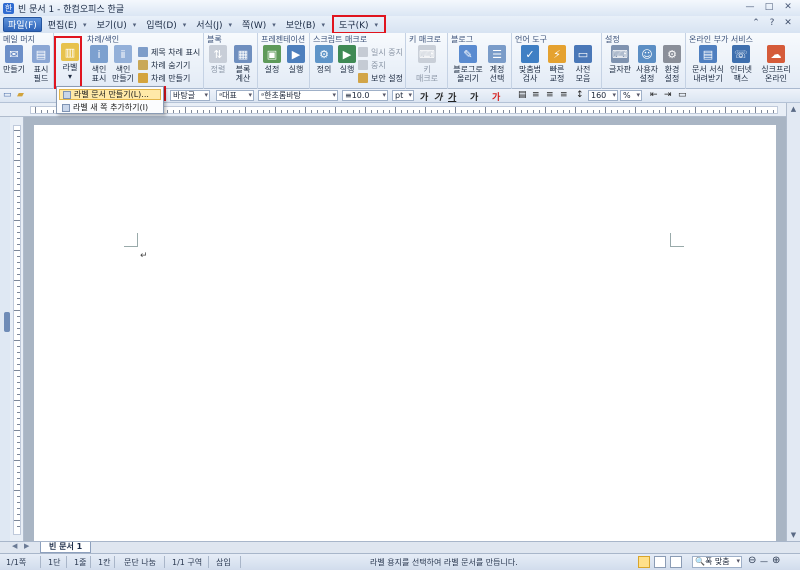 This screenshot has width=800, height=570. I want to click on indent-icon: ⇥, so click(668, 95).